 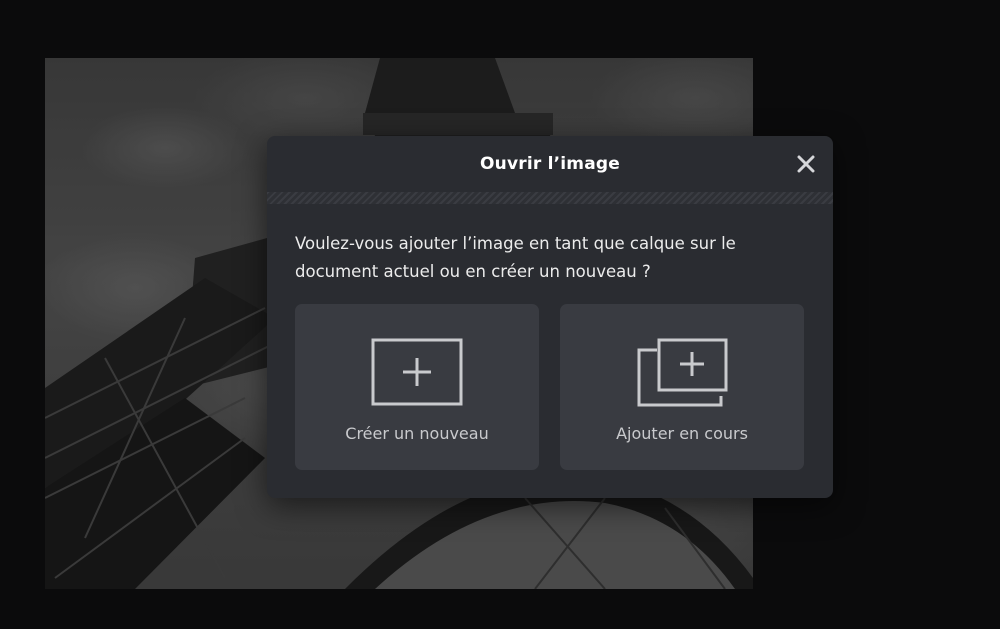 What do you see at coordinates (417, 433) in the screenshot?
I see `create-new-label: Créer un nouveau` at bounding box center [417, 433].